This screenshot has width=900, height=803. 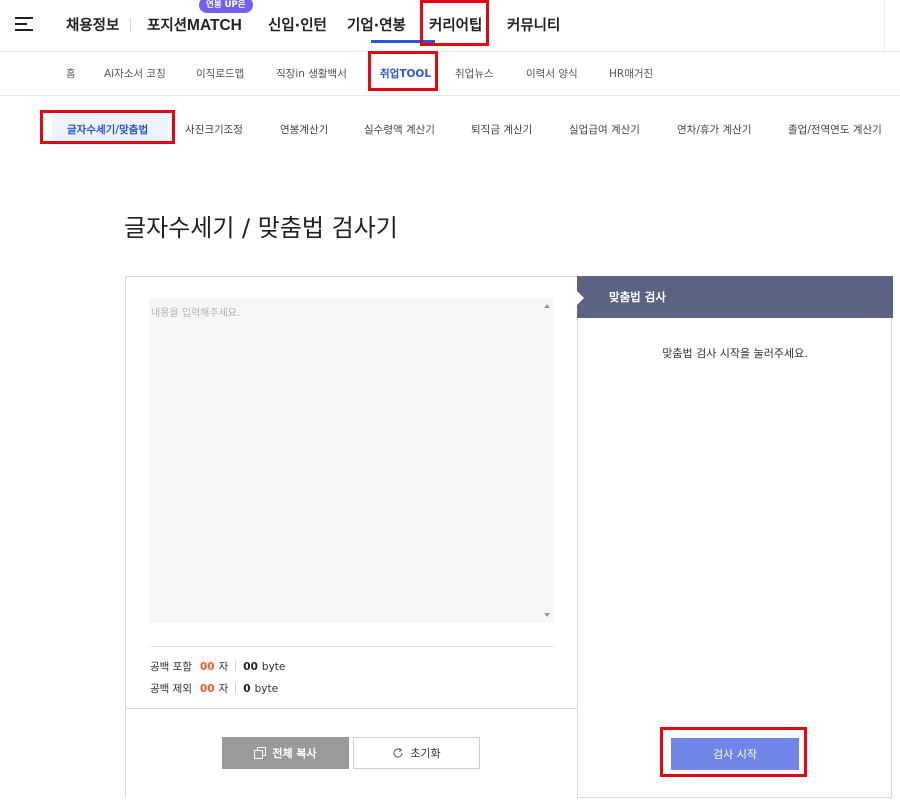 I want to click on page-title: 글자수세기 / 맞춤법 검사기, so click(x=261, y=228).